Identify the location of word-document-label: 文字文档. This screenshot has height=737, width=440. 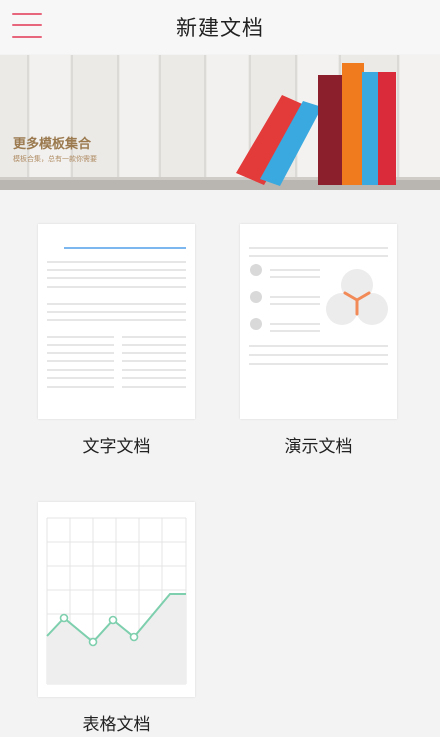
(116, 447).